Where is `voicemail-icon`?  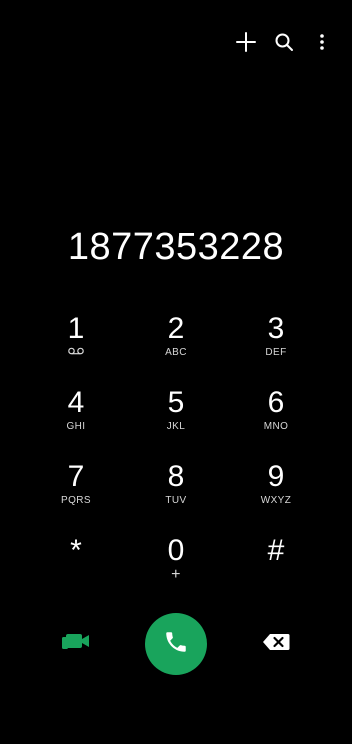 voicemail-icon is located at coordinates (76, 353).